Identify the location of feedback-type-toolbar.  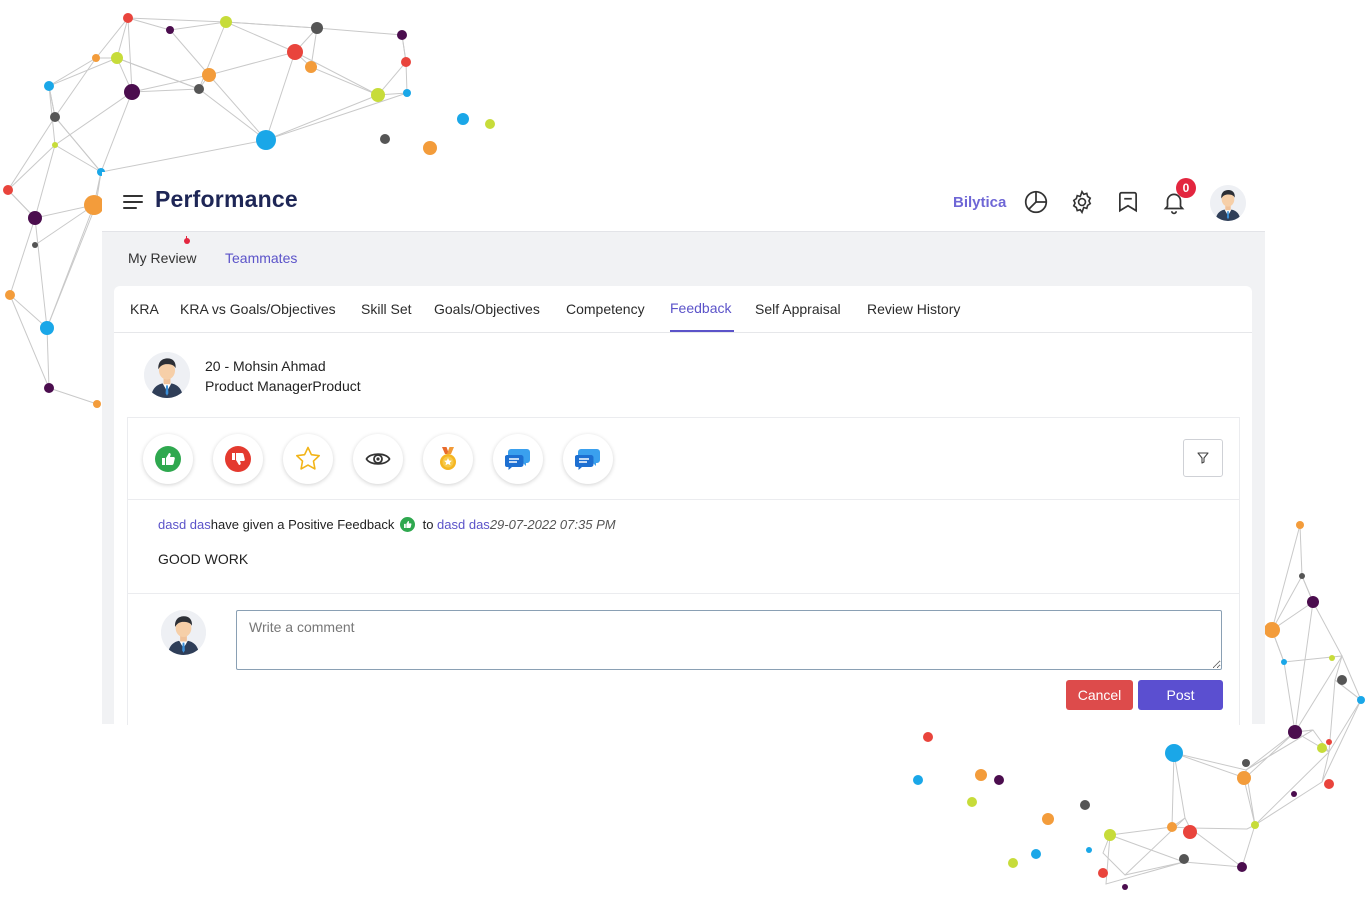
(683, 459).